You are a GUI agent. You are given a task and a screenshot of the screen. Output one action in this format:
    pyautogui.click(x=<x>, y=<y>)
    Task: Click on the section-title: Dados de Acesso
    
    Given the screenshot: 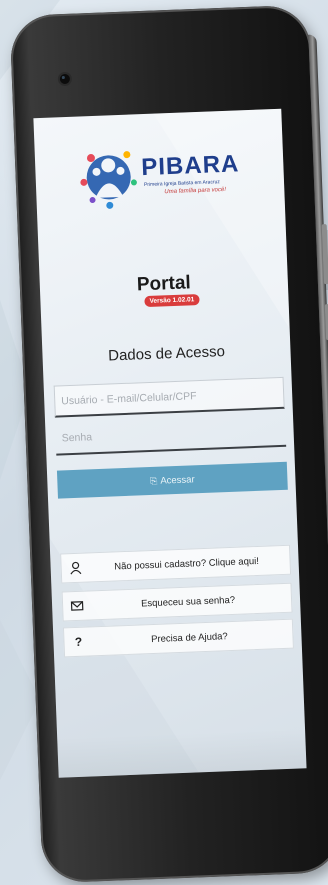 What is the action you would take?
    pyautogui.click(x=166, y=354)
    